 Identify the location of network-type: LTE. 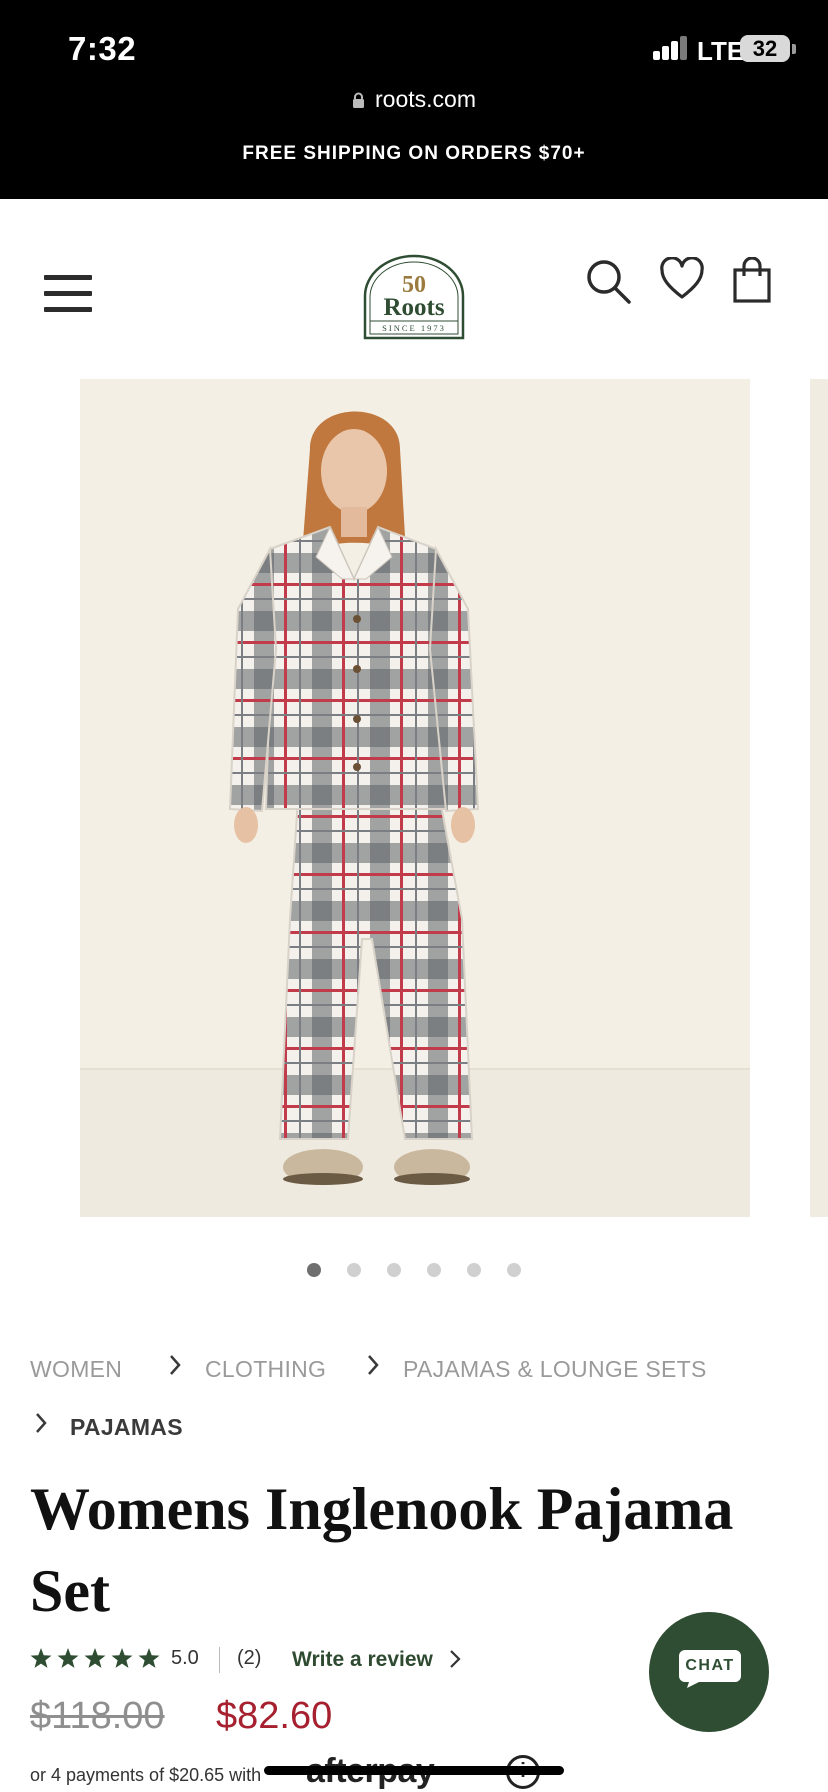
(721, 51).